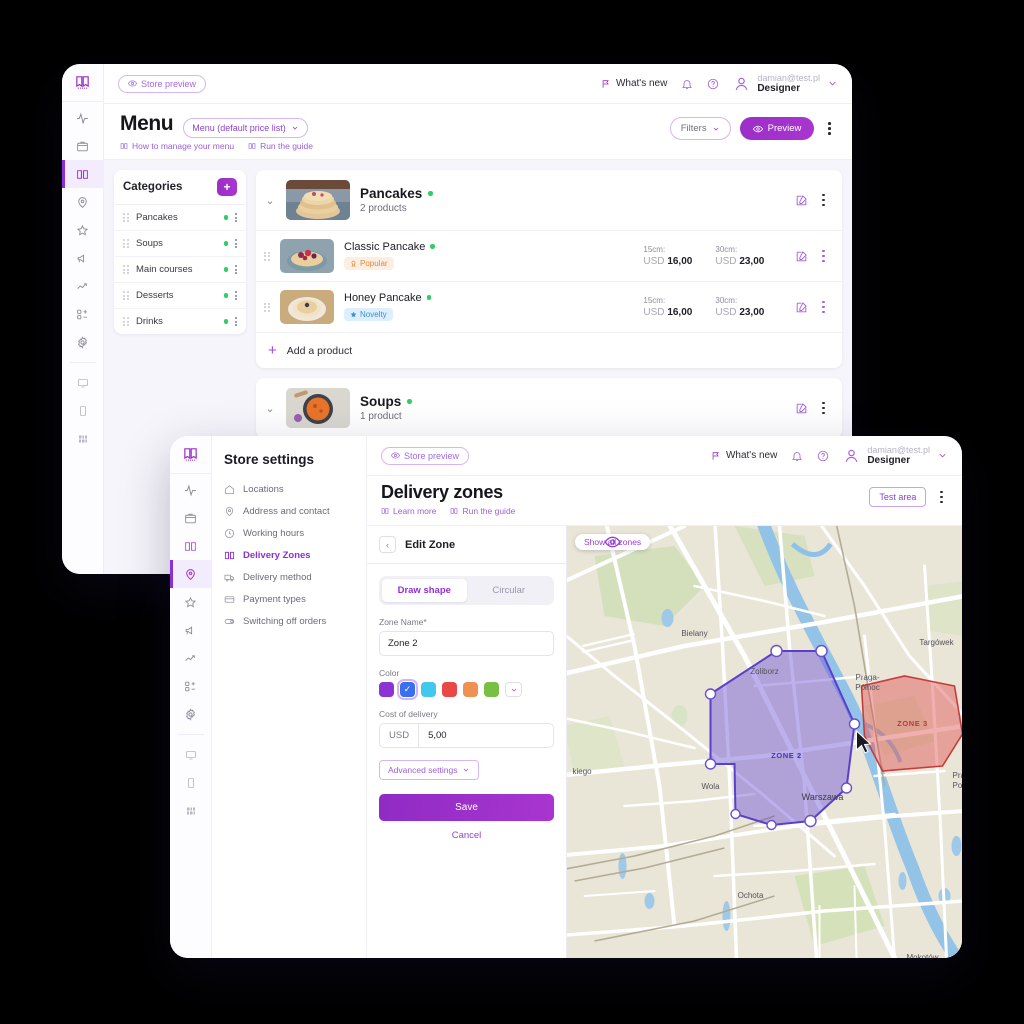 The width and height of the screenshot is (1024, 1024). I want to click on tab-circular: Circular, so click(509, 590).